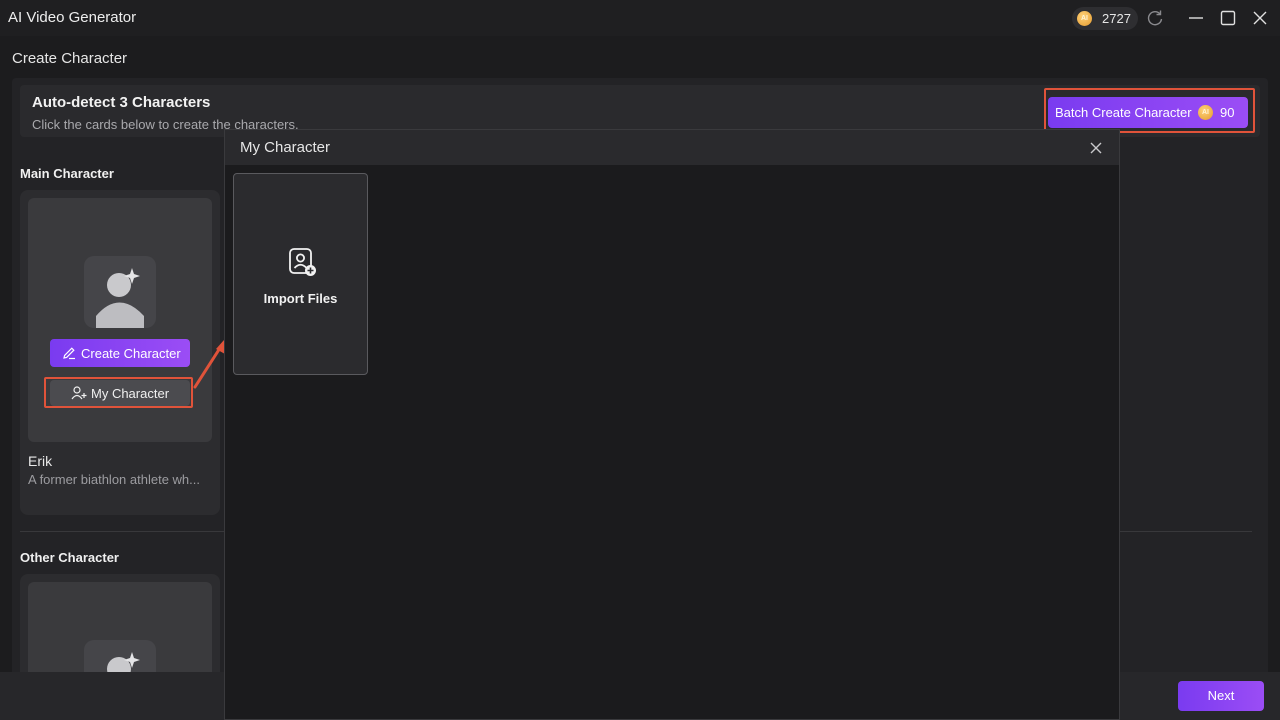  What do you see at coordinates (1228, 18) in the screenshot?
I see `maximize-icon` at bounding box center [1228, 18].